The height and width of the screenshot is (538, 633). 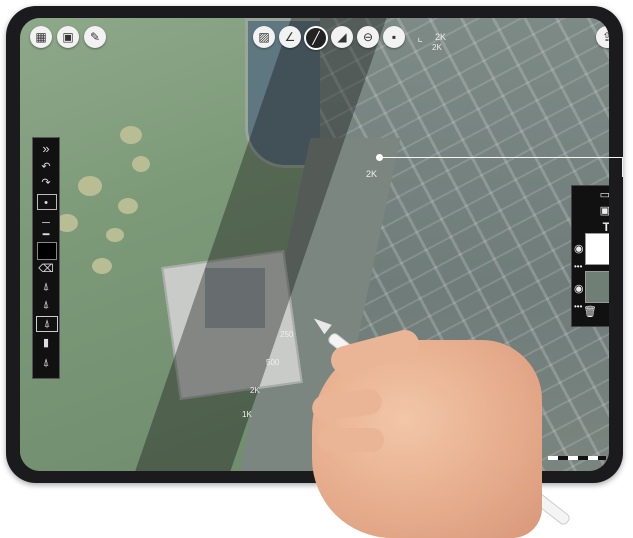 What do you see at coordinates (597, 249) in the screenshot?
I see `layer-thumbnail-blank` at bounding box center [597, 249].